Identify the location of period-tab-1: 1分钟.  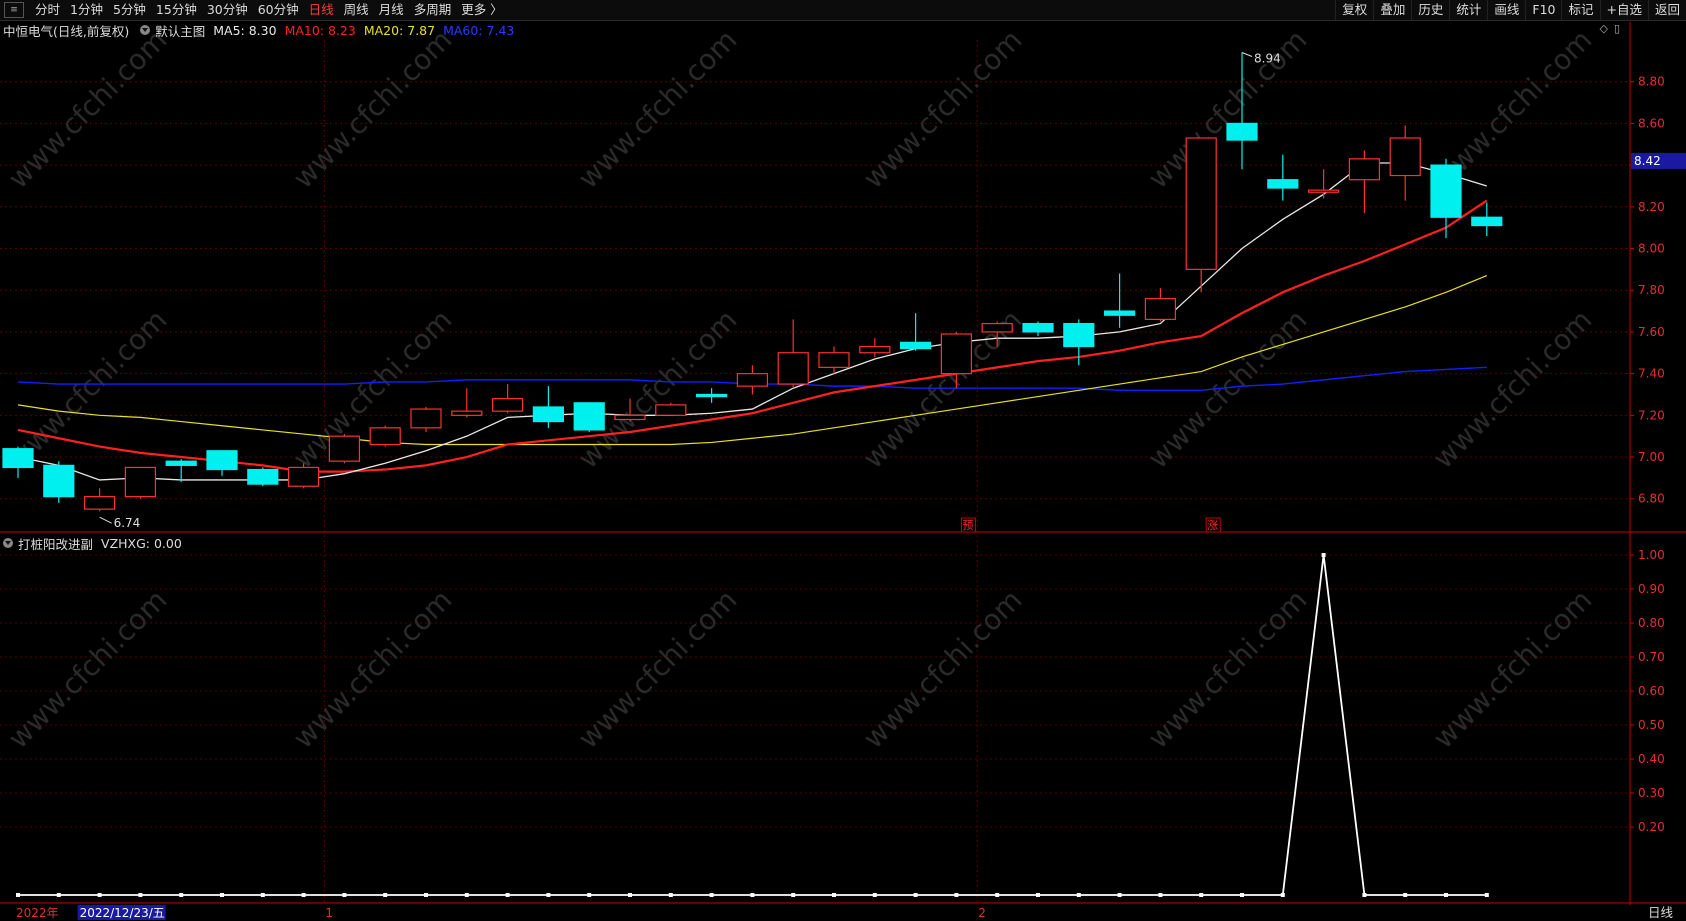
(86, 10).